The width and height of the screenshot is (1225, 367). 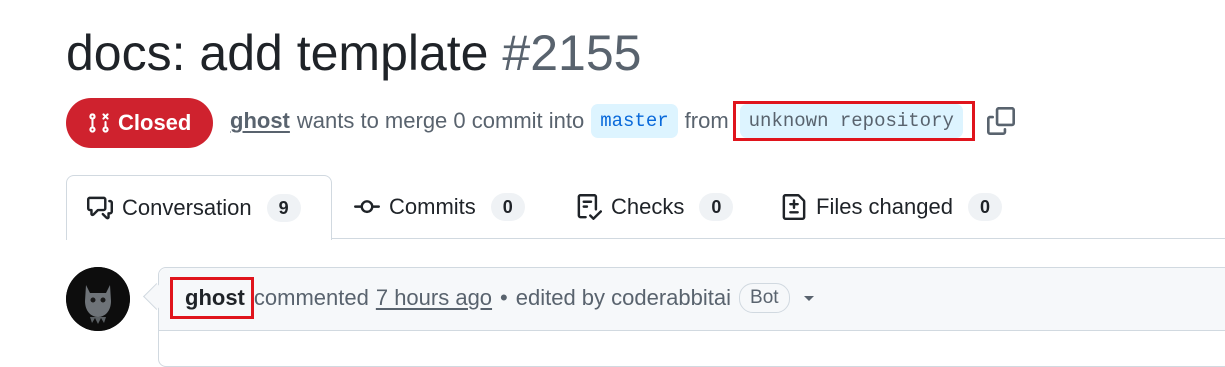 What do you see at coordinates (283, 208) in the screenshot?
I see `tab-conversation-count: 9` at bounding box center [283, 208].